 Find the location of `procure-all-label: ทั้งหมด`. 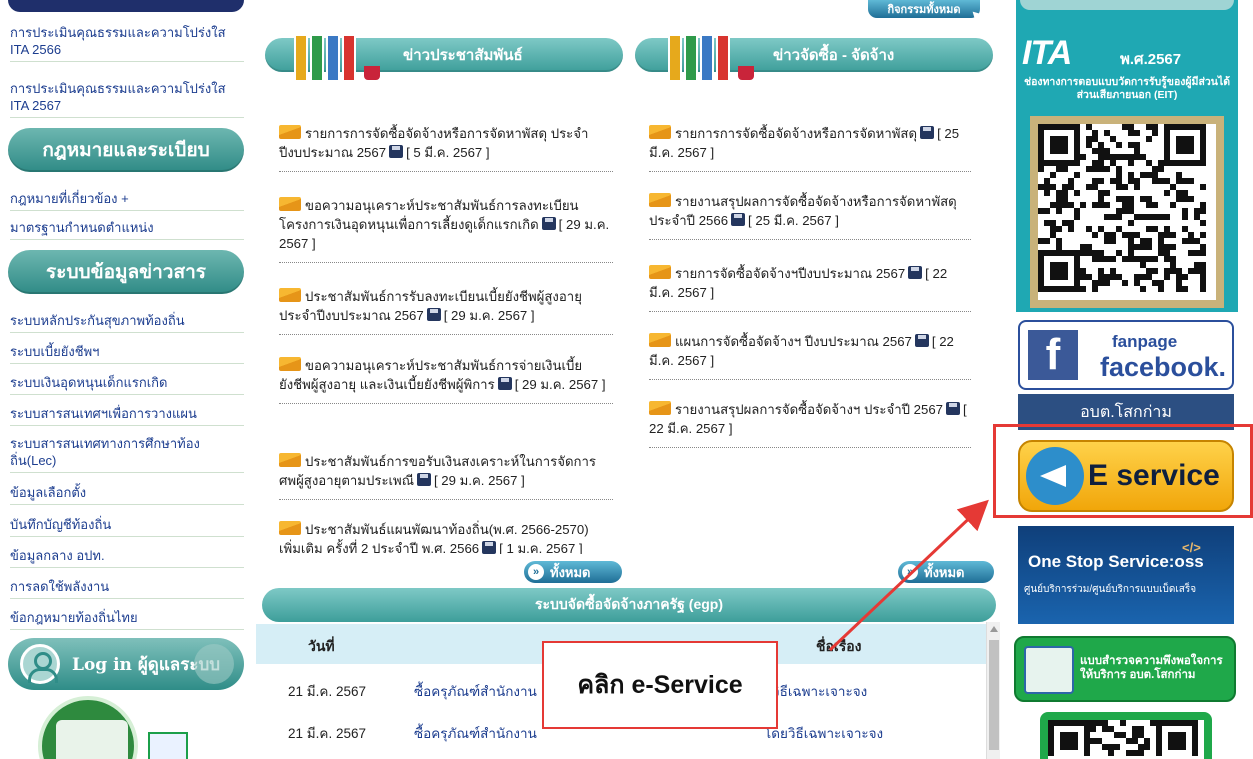

procure-all-label: ทั้งหมด is located at coordinates (944, 572).